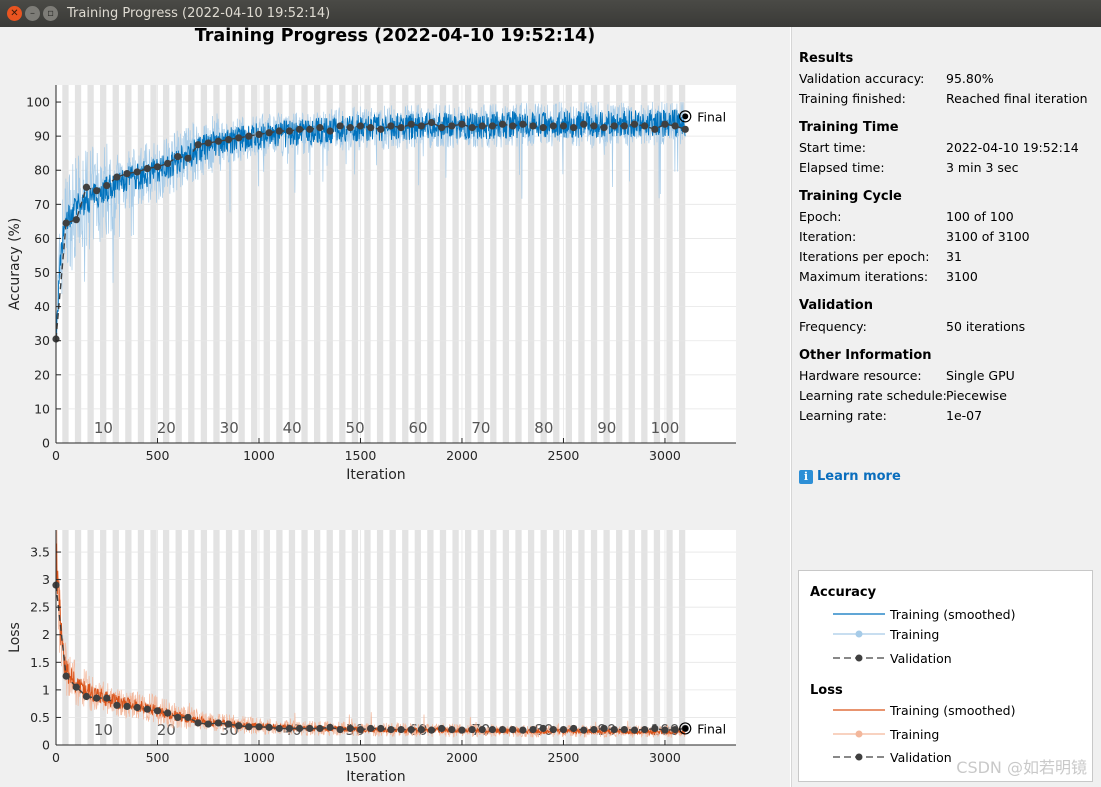  I want to click on maximum-iterations-row: Maximum iterations: 3100, so click(949, 279).